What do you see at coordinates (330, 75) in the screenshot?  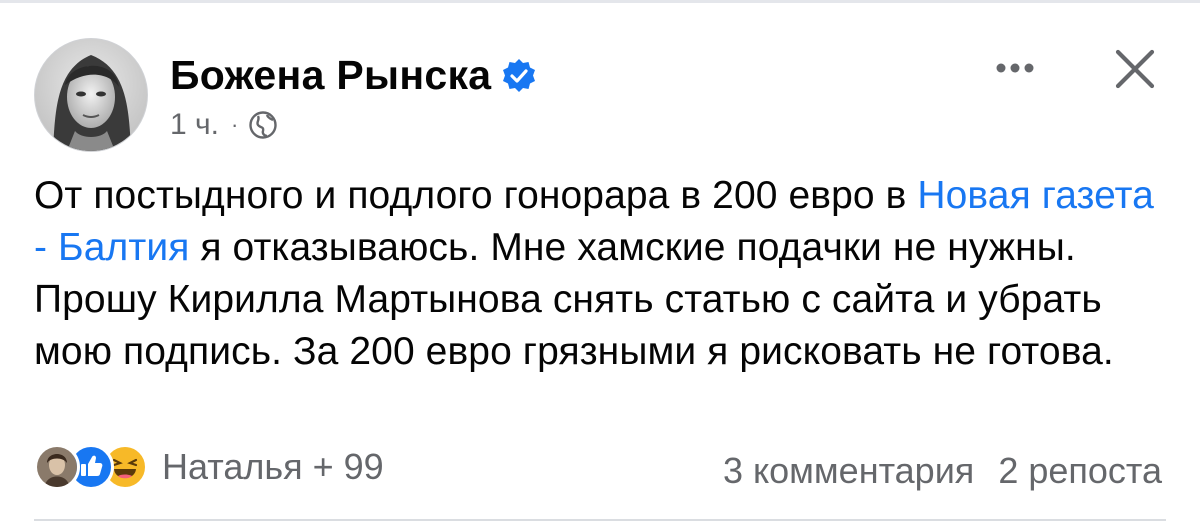 I see `author-name: Божена Рынска` at bounding box center [330, 75].